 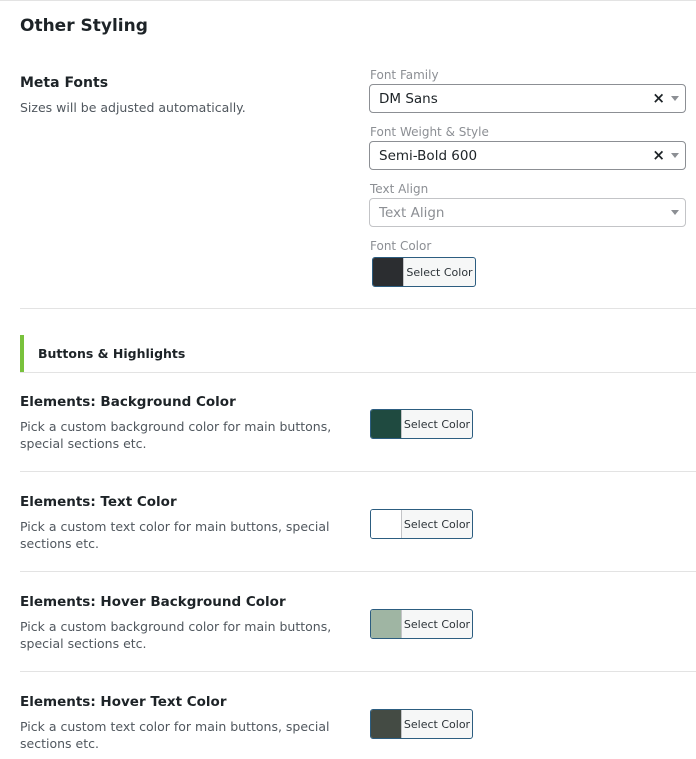 What do you see at coordinates (153, 602) in the screenshot?
I see `element-hover-bg-color-heading: Elements: Hover Background Color` at bounding box center [153, 602].